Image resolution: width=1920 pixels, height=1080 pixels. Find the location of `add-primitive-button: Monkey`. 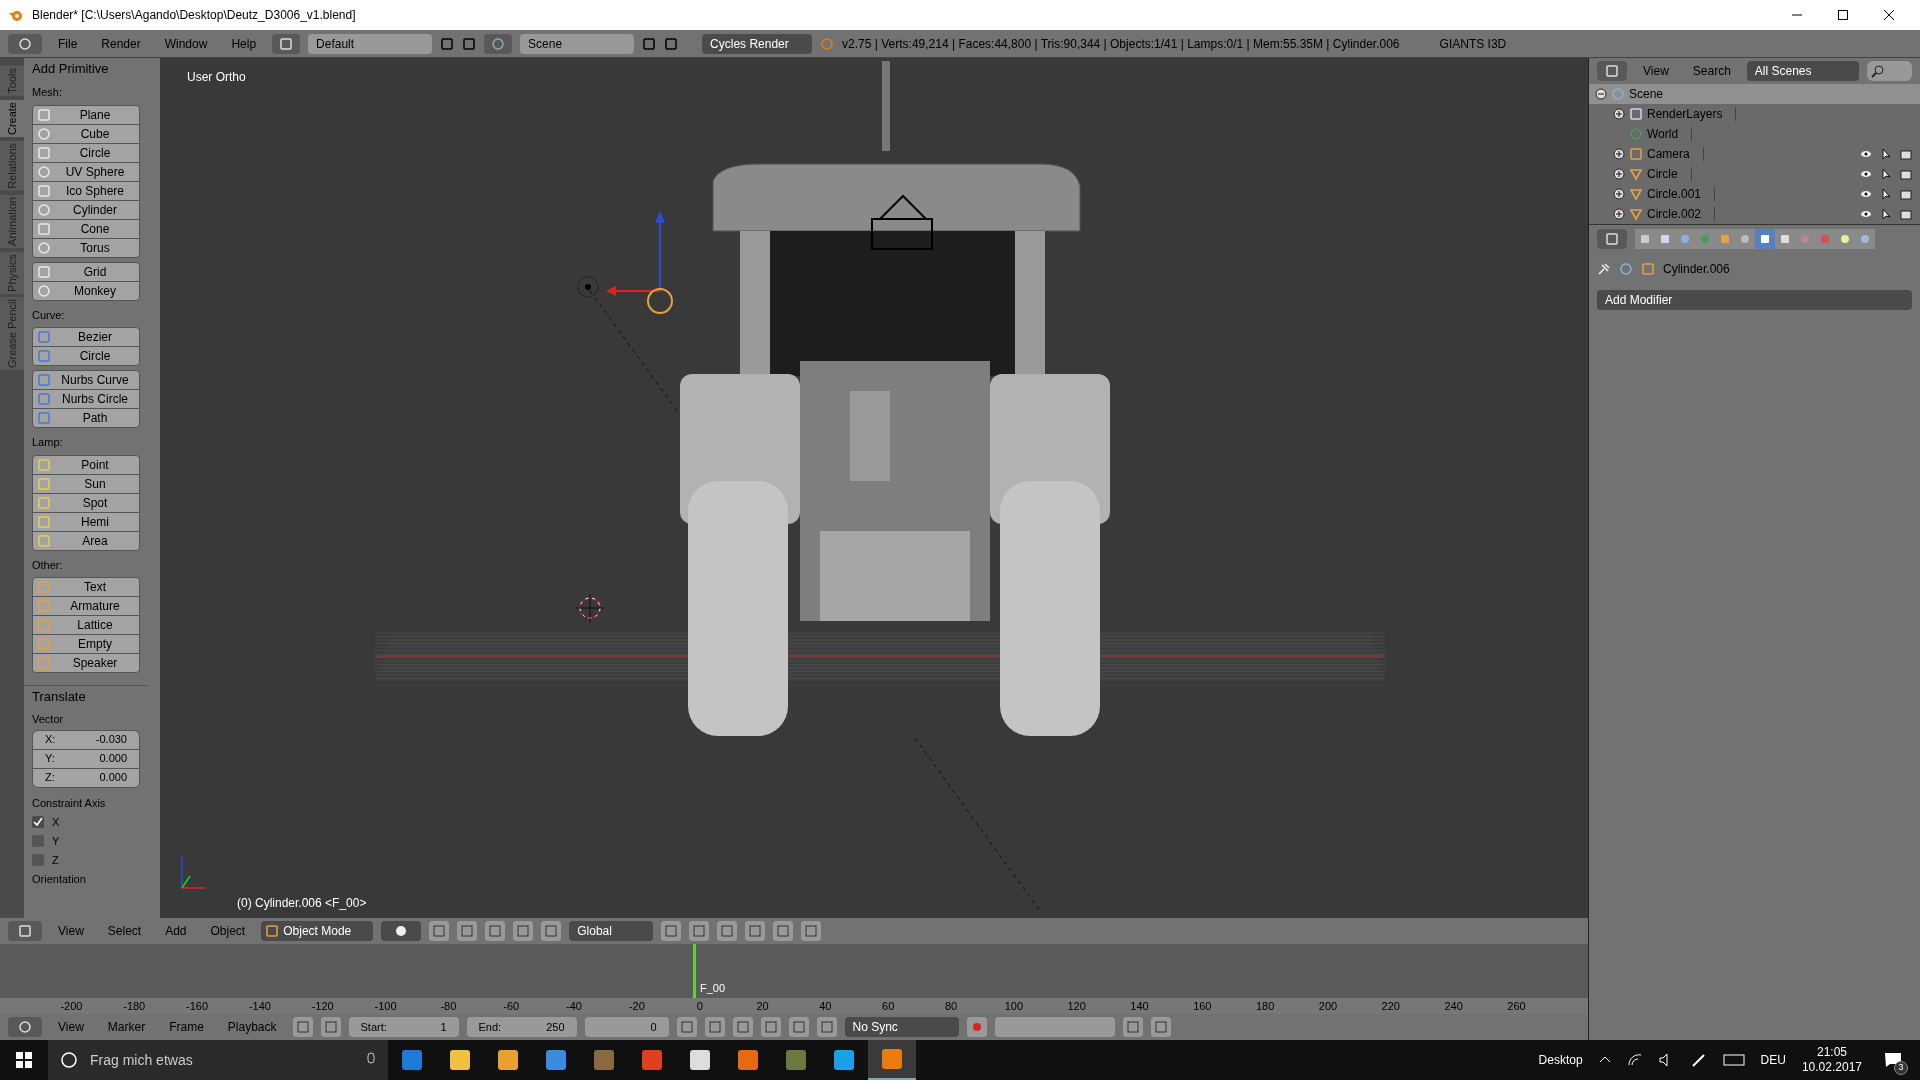

add-primitive-button: Monkey is located at coordinates (86, 290).